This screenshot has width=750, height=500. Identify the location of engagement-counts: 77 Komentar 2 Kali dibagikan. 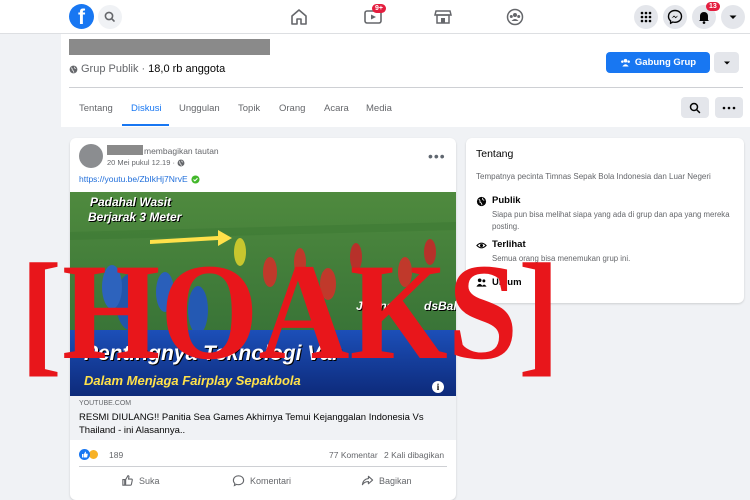
(386, 455).